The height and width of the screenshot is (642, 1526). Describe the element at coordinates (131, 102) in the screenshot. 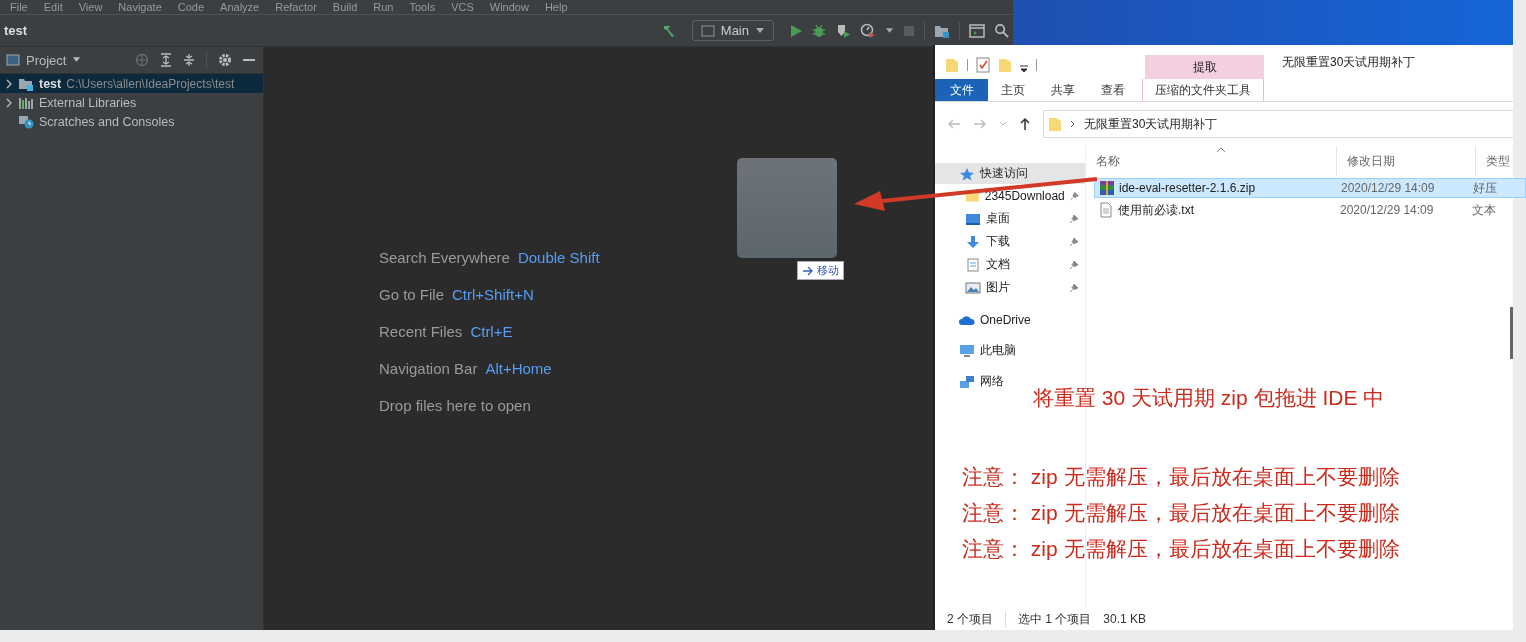

I see `tree-item: External Libraries` at that location.